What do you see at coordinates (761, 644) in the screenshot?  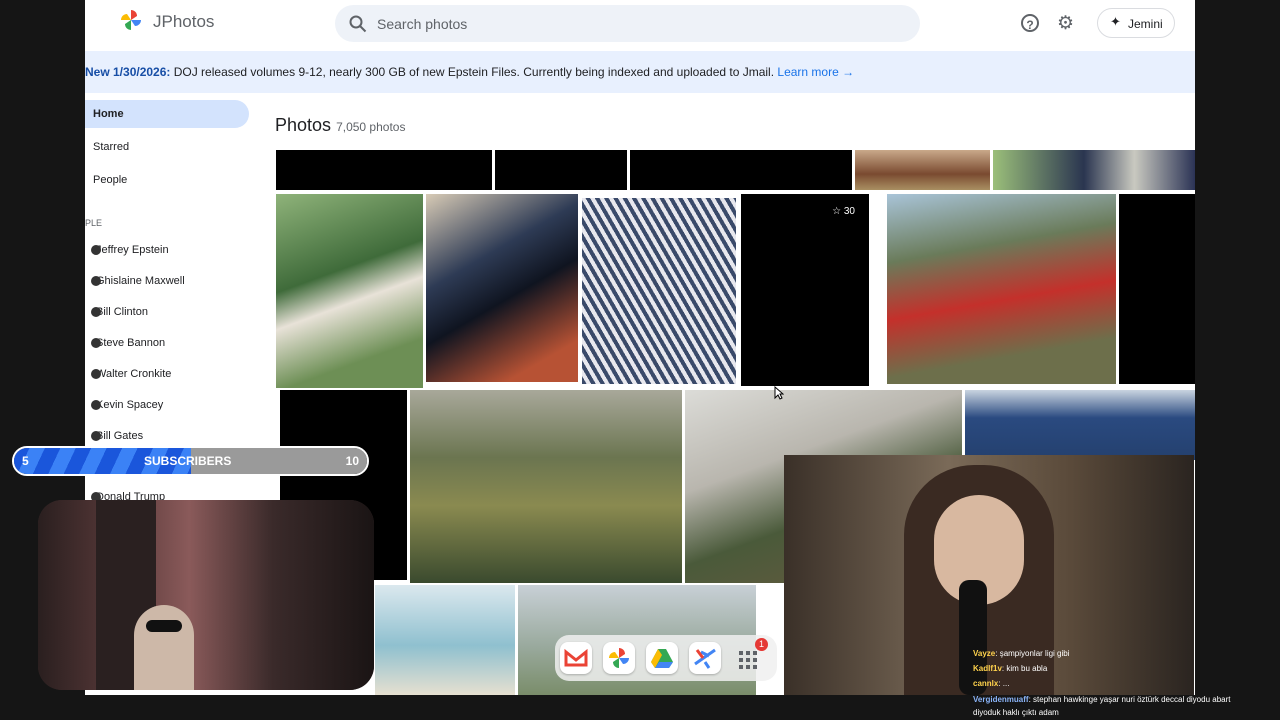 I see `notification-badge: 1` at bounding box center [761, 644].